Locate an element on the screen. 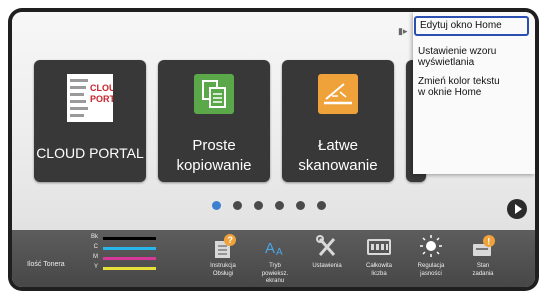  enlarge-icon: A A is located at coordinates (274, 249).